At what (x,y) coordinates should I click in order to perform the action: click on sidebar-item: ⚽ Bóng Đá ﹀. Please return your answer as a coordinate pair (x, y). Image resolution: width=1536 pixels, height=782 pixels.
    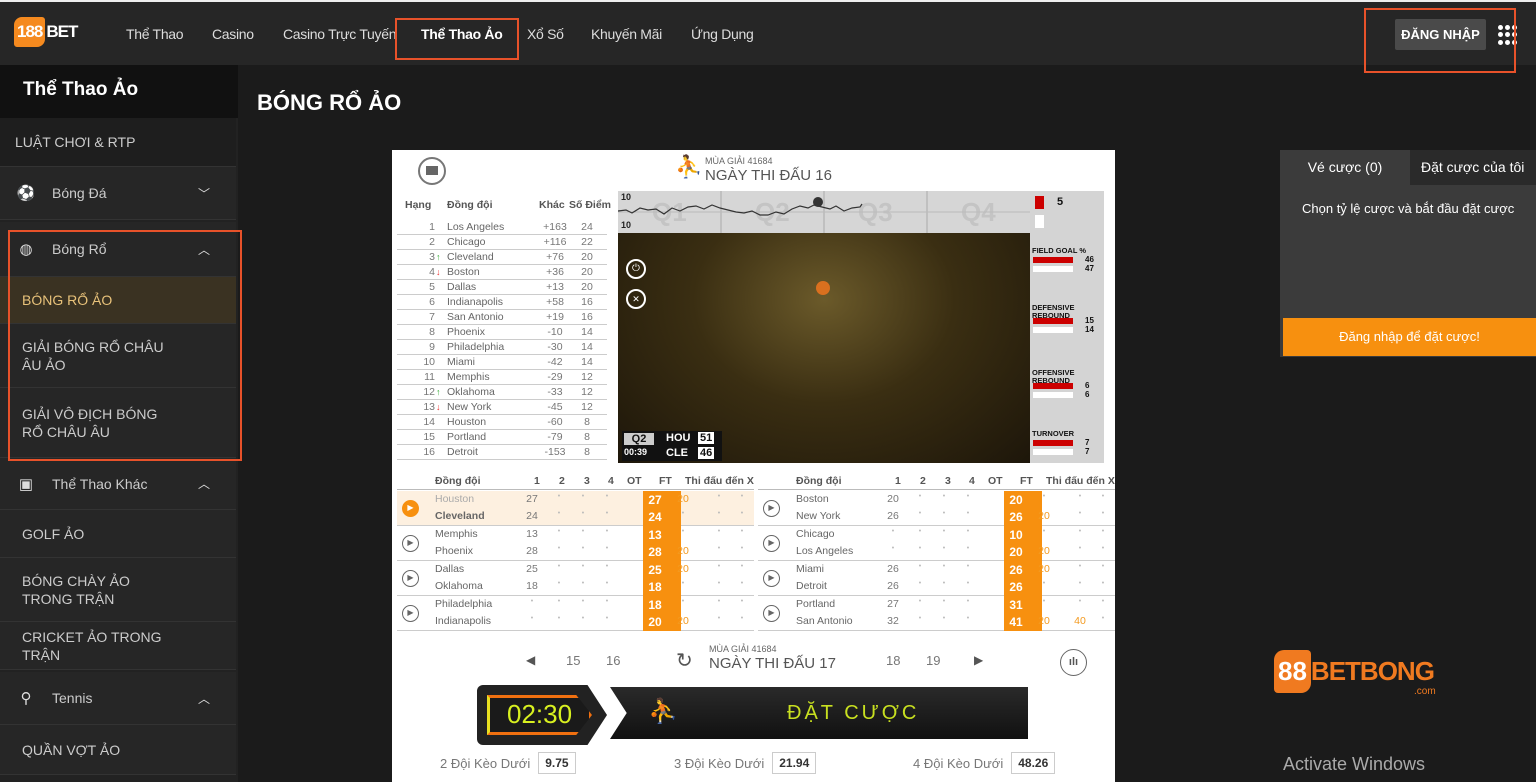
    Looking at the image, I should click on (118, 193).